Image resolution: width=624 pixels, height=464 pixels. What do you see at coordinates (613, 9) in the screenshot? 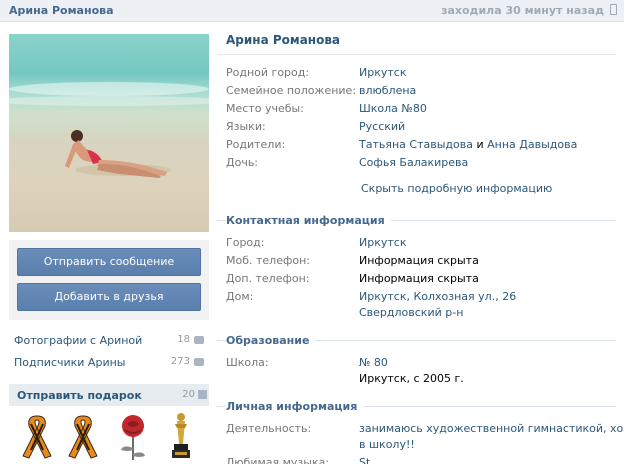
I see `mobile-device-icon` at bounding box center [613, 9].